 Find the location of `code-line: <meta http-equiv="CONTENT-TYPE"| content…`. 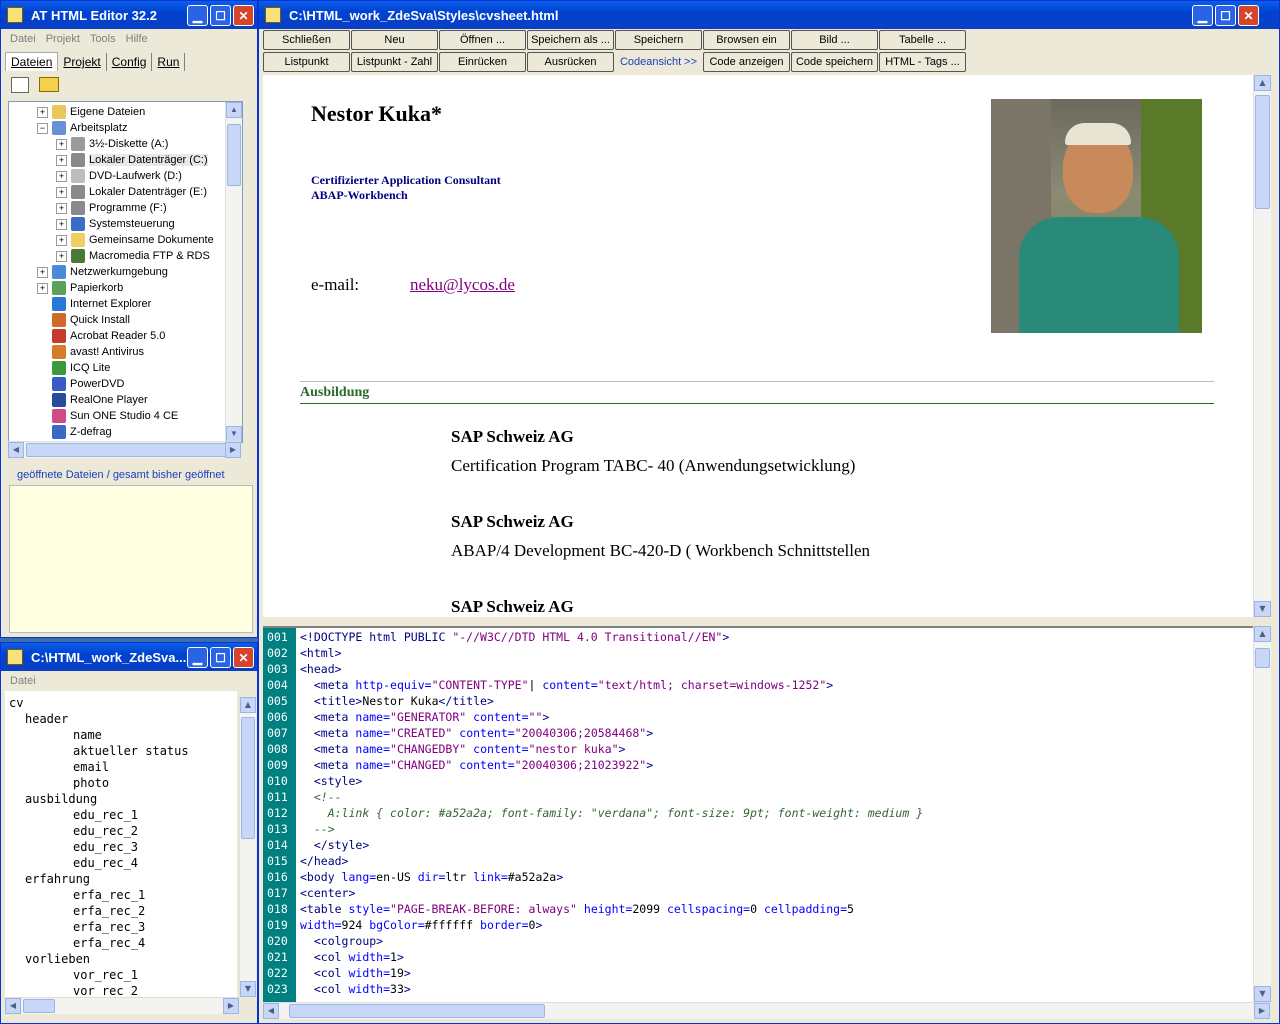

code-line: <meta http-equiv="CONTENT-TYPE"| content… is located at coordinates (776, 685).